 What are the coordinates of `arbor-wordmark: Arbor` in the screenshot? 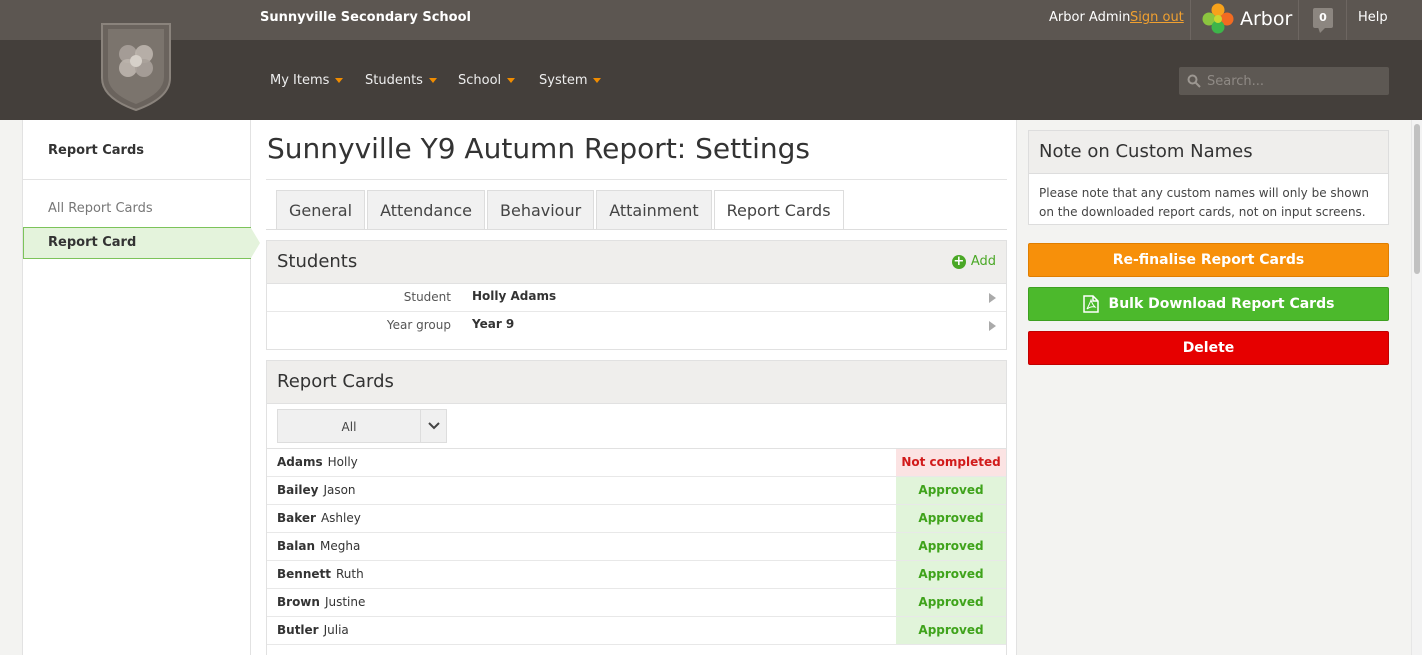 It's located at (1266, 19).